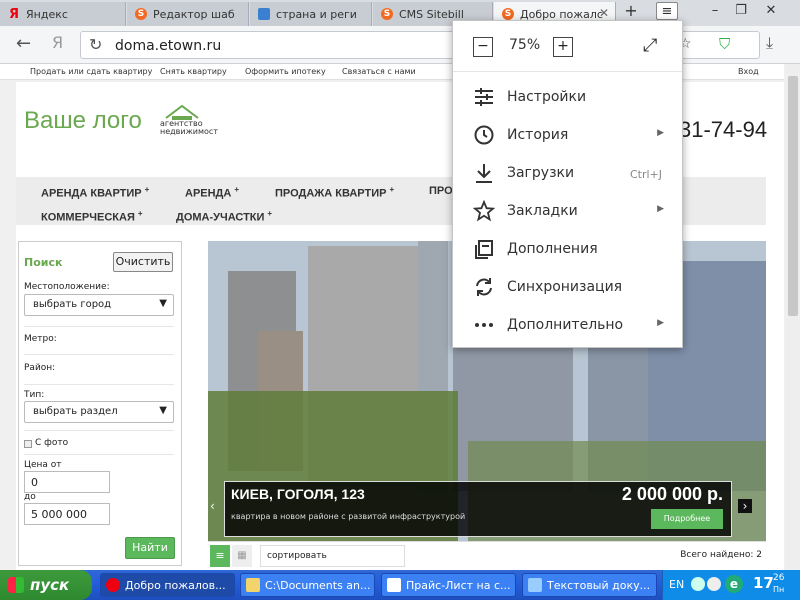  What do you see at coordinates (487, 555) in the screenshot?
I see `sort-bar: ≡ ▦ сортировать Всего найдено: 2` at bounding box center [487, 555].